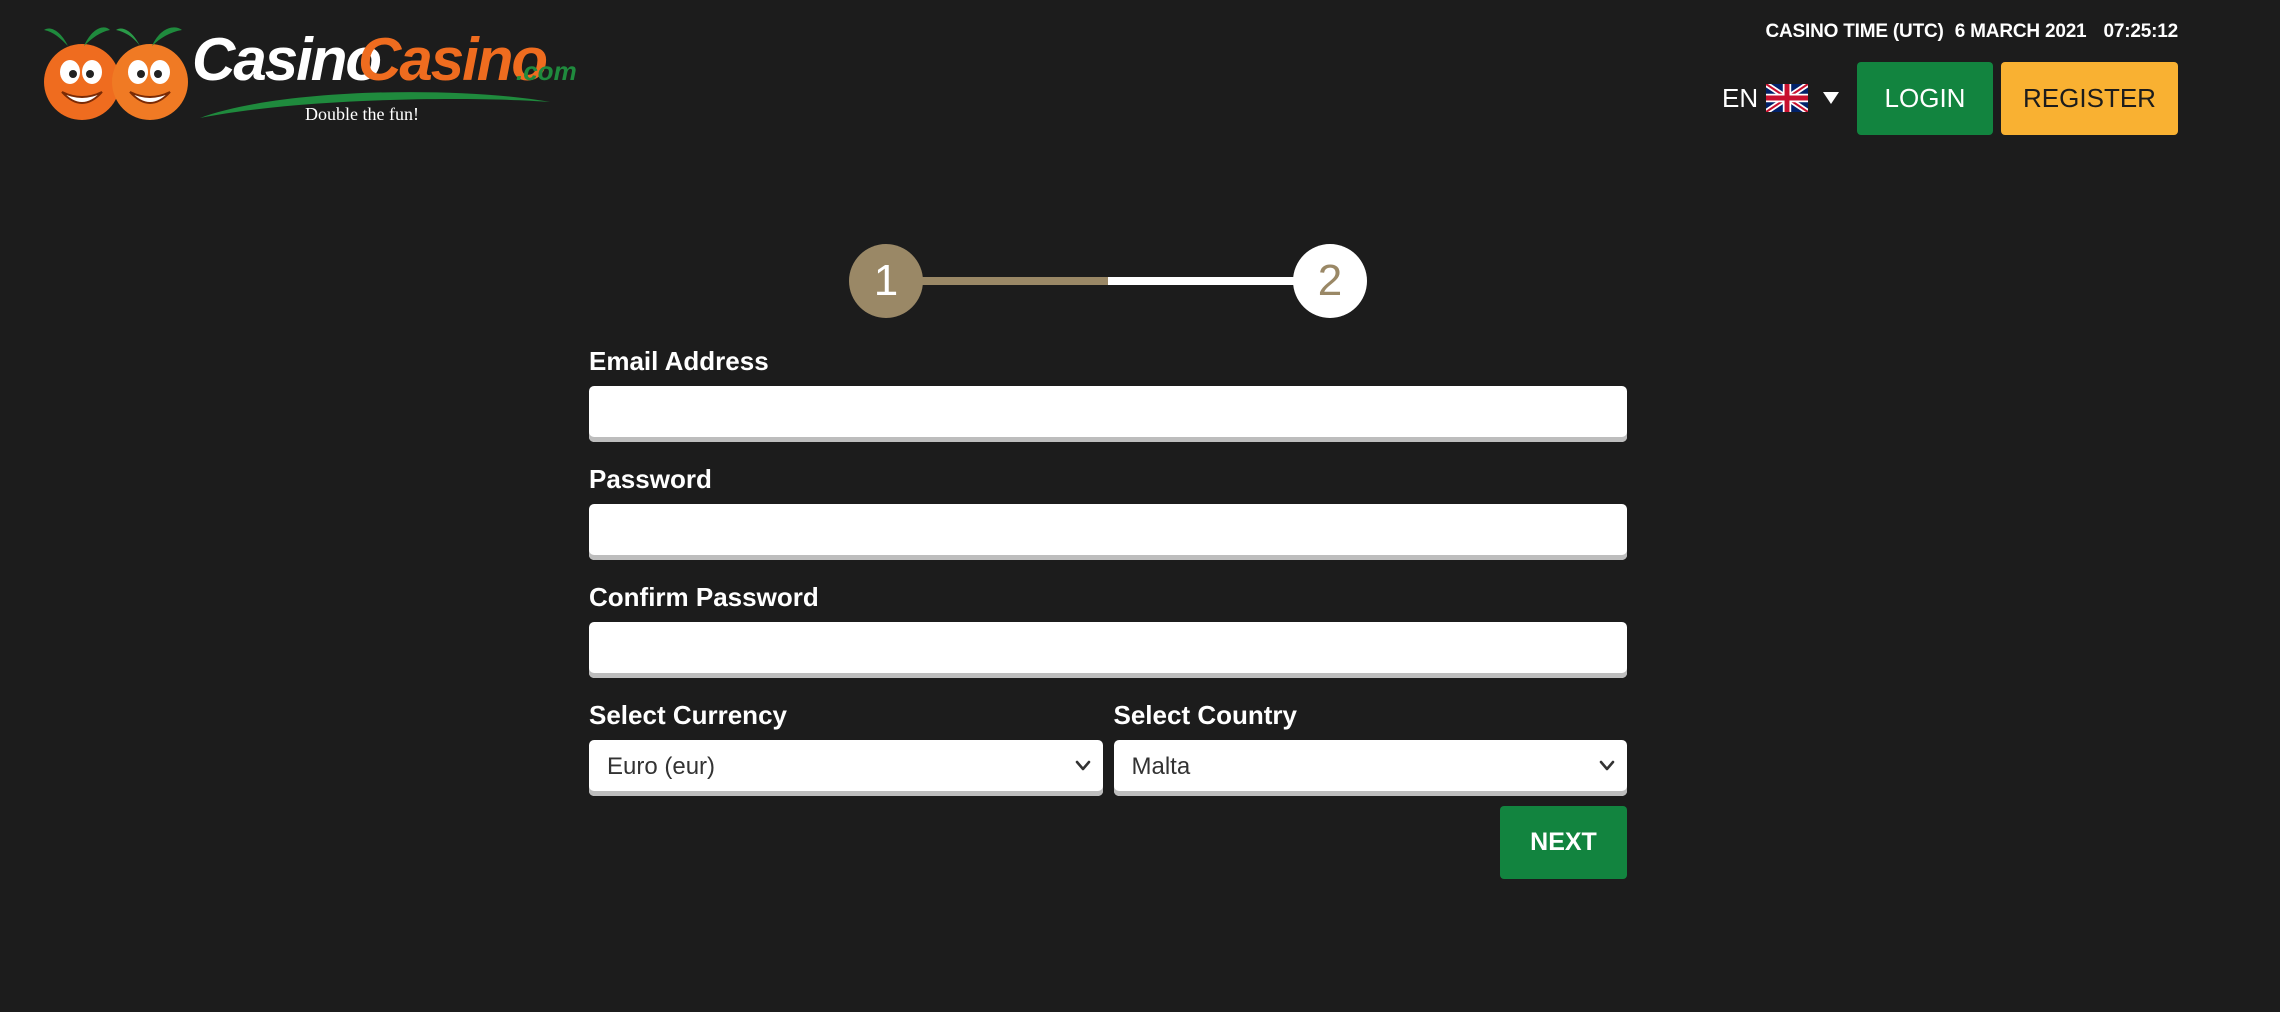  Describe the element at coordinates (1370, 768) in the screenshot. I see `country-select: Malta` at that location.